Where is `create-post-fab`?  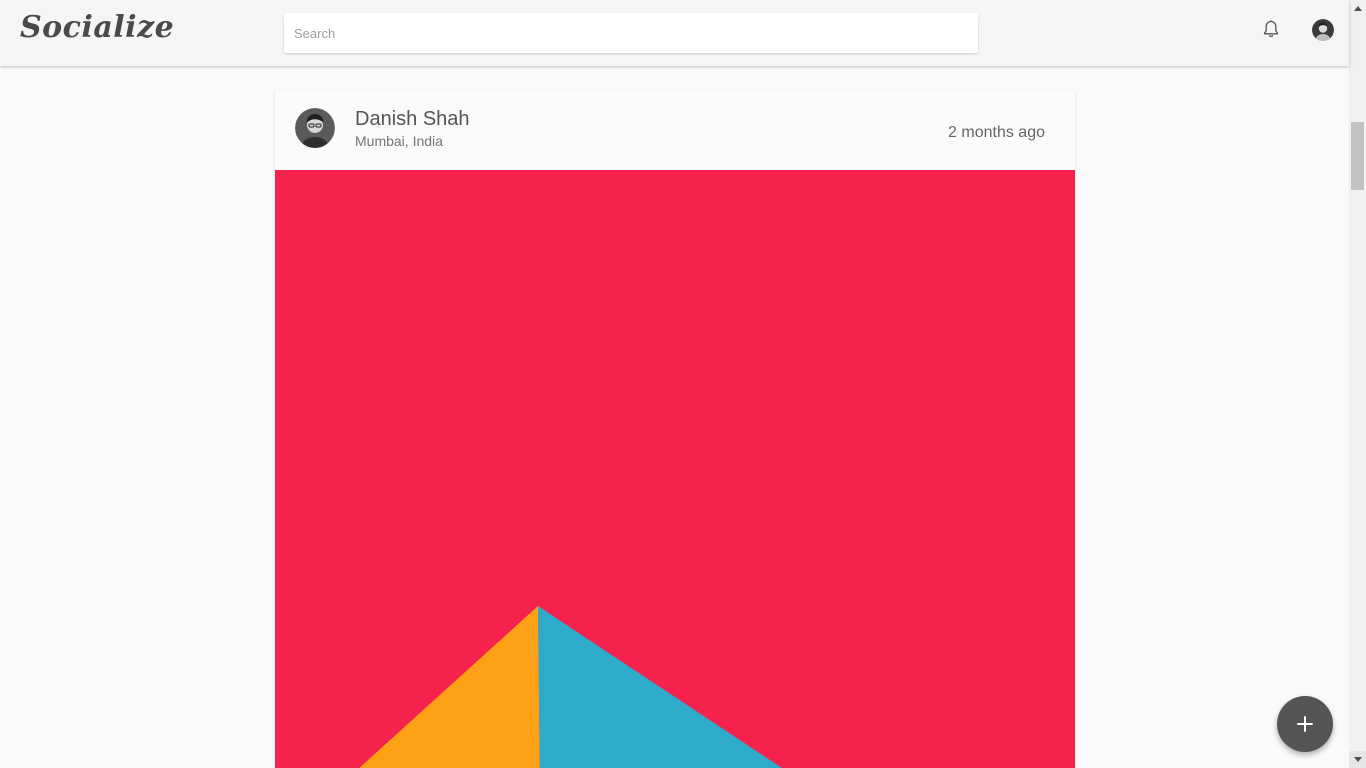
create-post-fab is located at coordinates (1305, 724).